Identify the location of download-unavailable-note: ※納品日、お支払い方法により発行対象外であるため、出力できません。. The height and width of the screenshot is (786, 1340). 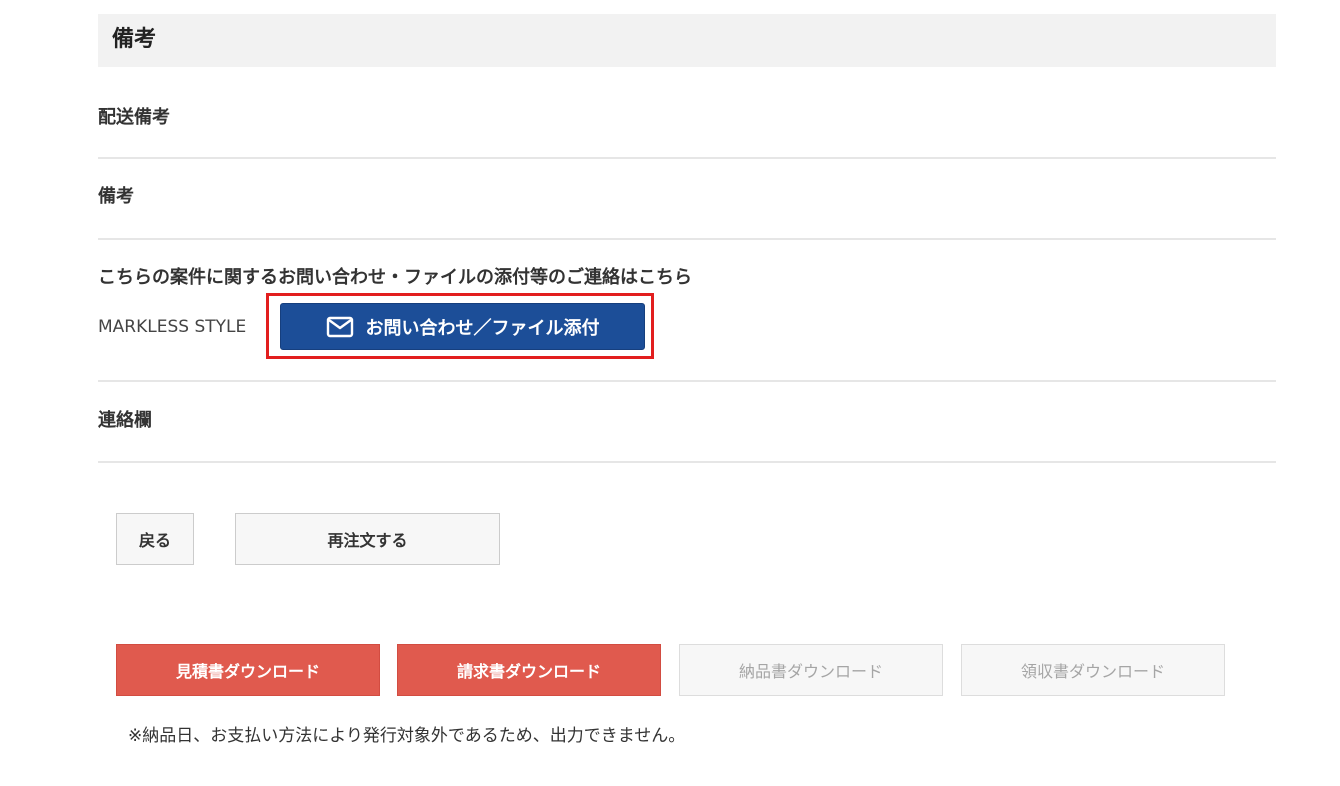
(407, 736).